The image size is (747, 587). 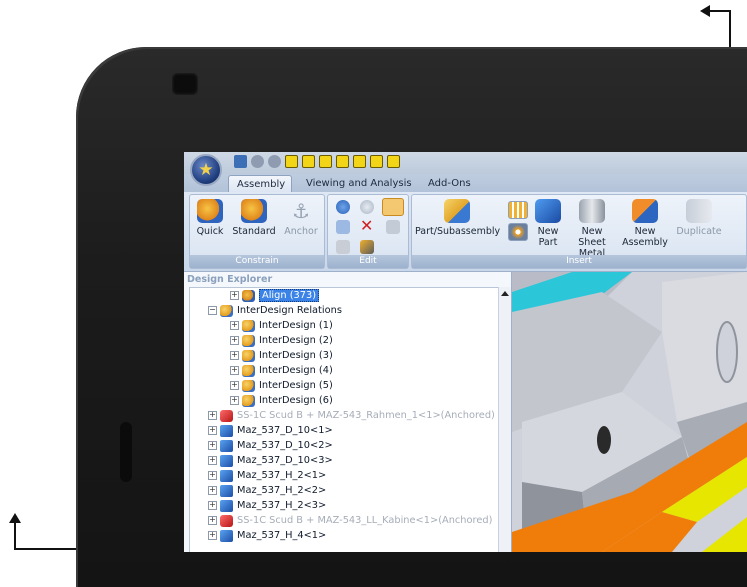 I want to click on tree-row-label: Maz_537_H_4<1>, so click(x=282, y=535).